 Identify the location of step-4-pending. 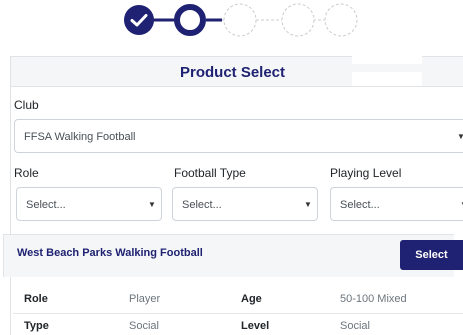
(298, 20).